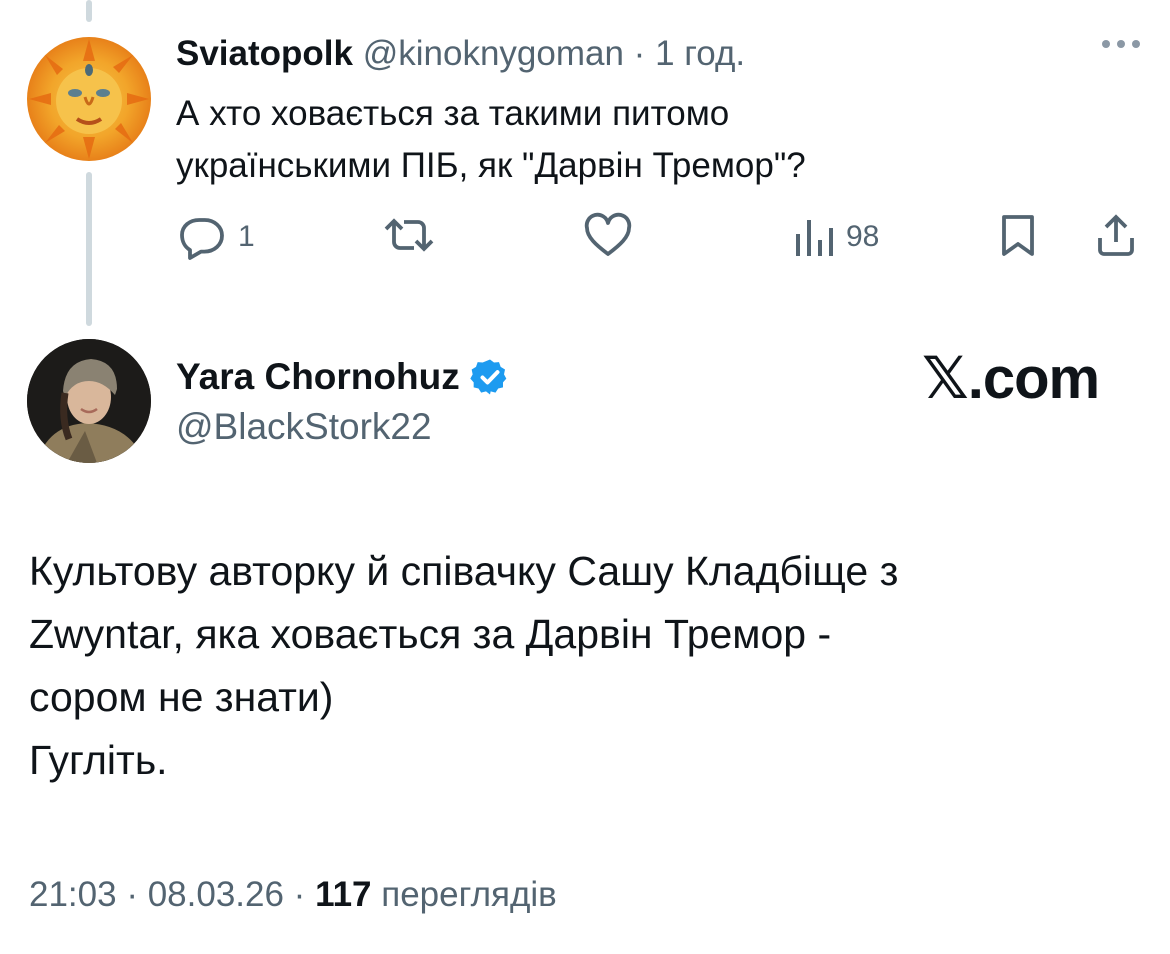 The height and width of the screenshot is (954, 1170). Describe the element at coordinates (835, 237) in the screenshot. I see `views-button: 98` at that location.